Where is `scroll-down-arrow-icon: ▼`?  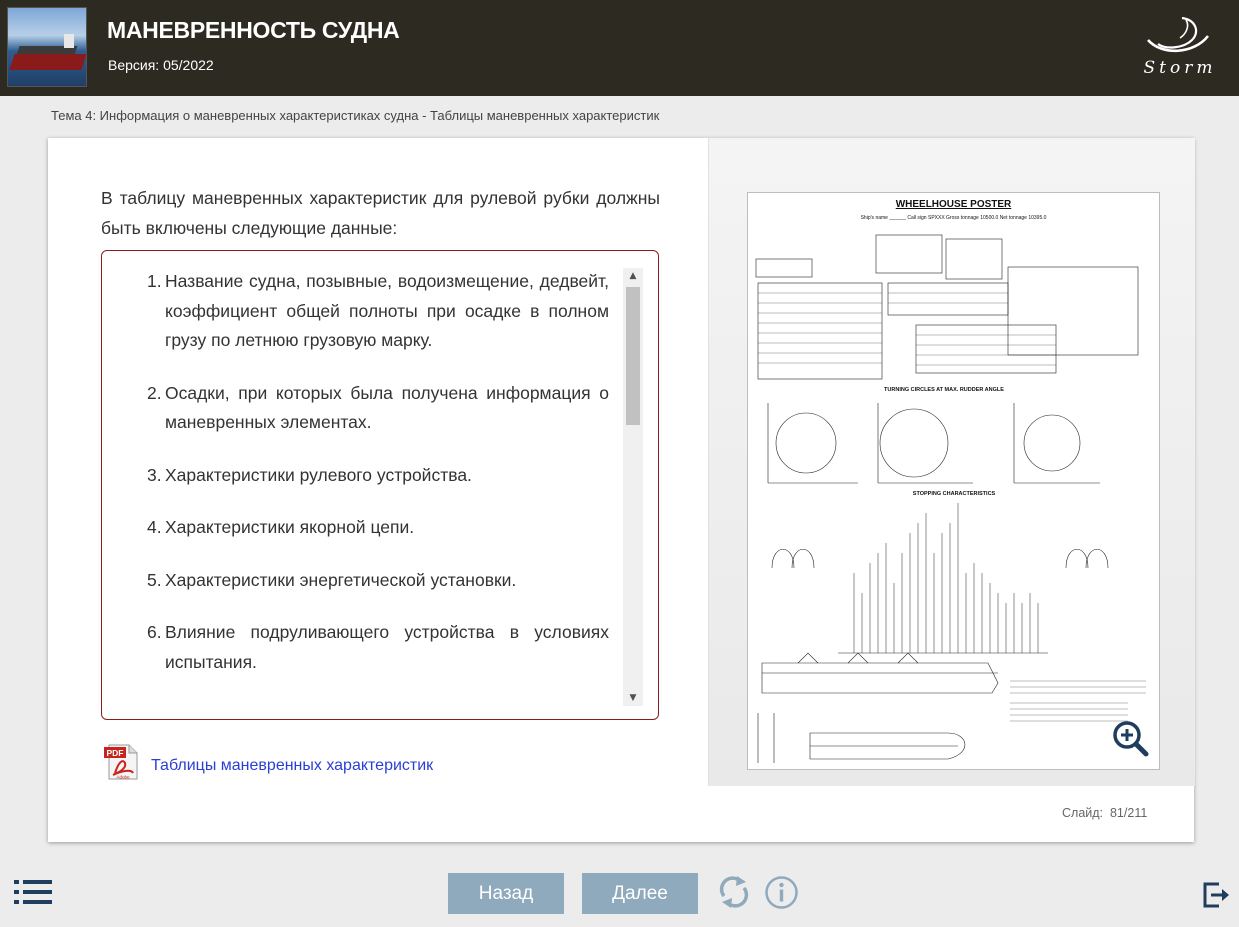 scroll-down-arrow-icon: ▼ is located at coordinates (633, 698).